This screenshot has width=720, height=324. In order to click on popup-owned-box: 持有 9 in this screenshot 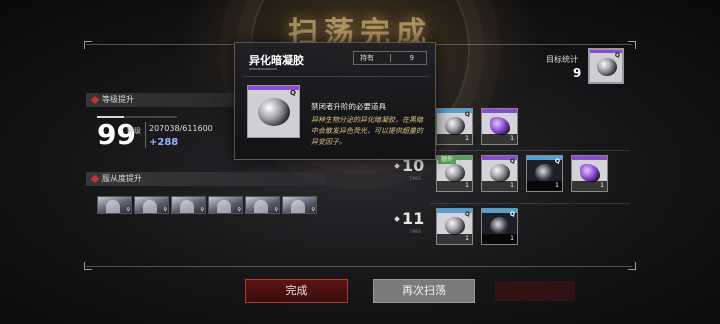, I will do `click(390, 58)`.